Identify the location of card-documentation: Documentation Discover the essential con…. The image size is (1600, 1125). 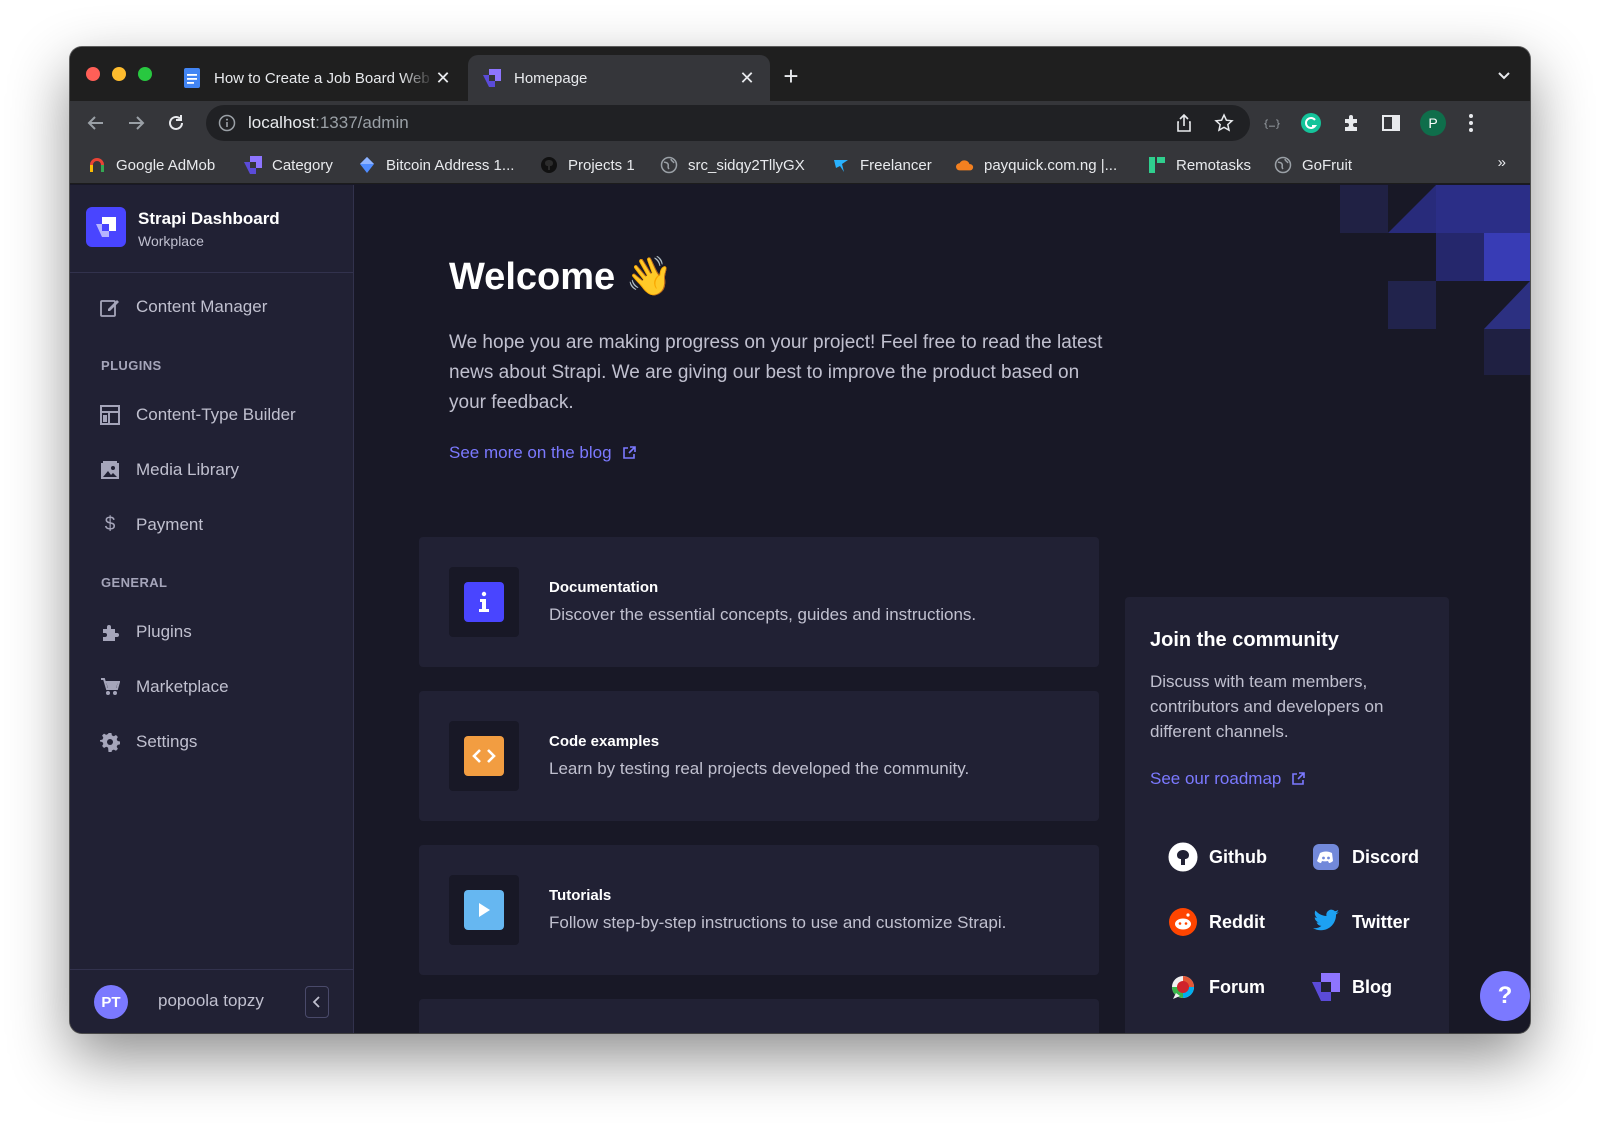
(759, 602).